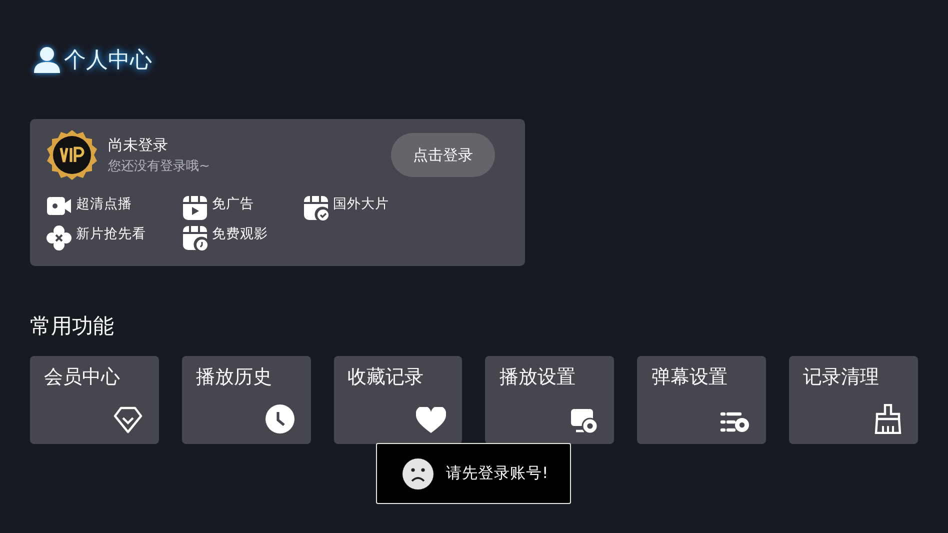  I want to click on feature-tile: 播放历史, so click(246, 400).